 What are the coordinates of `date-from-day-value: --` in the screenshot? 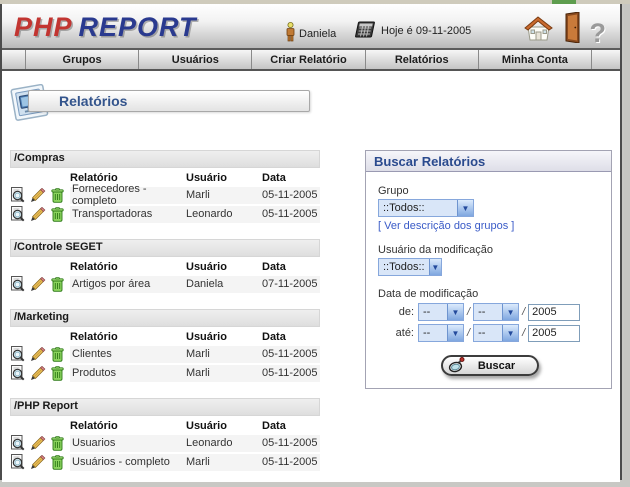 It's located at (427, 312).